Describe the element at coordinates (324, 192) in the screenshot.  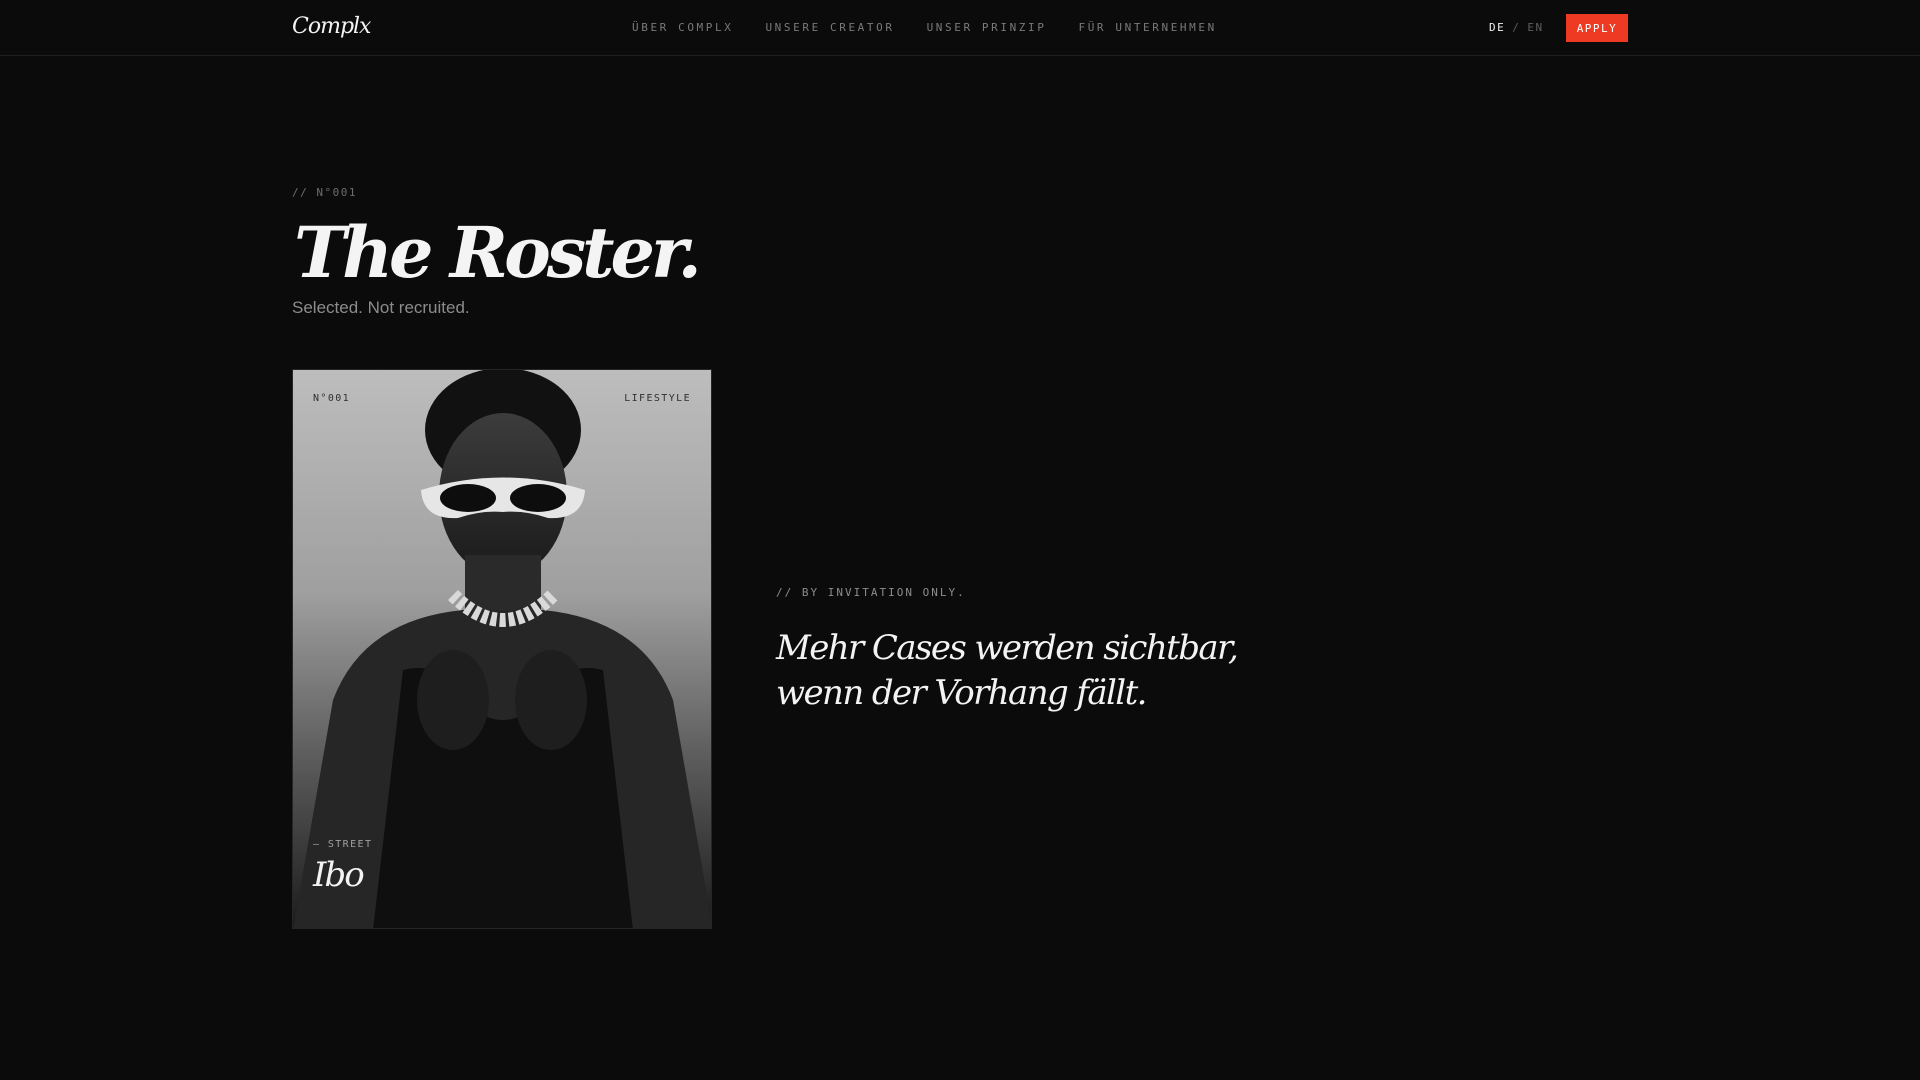
I see `section-eyebrow: // N°001` at that location.